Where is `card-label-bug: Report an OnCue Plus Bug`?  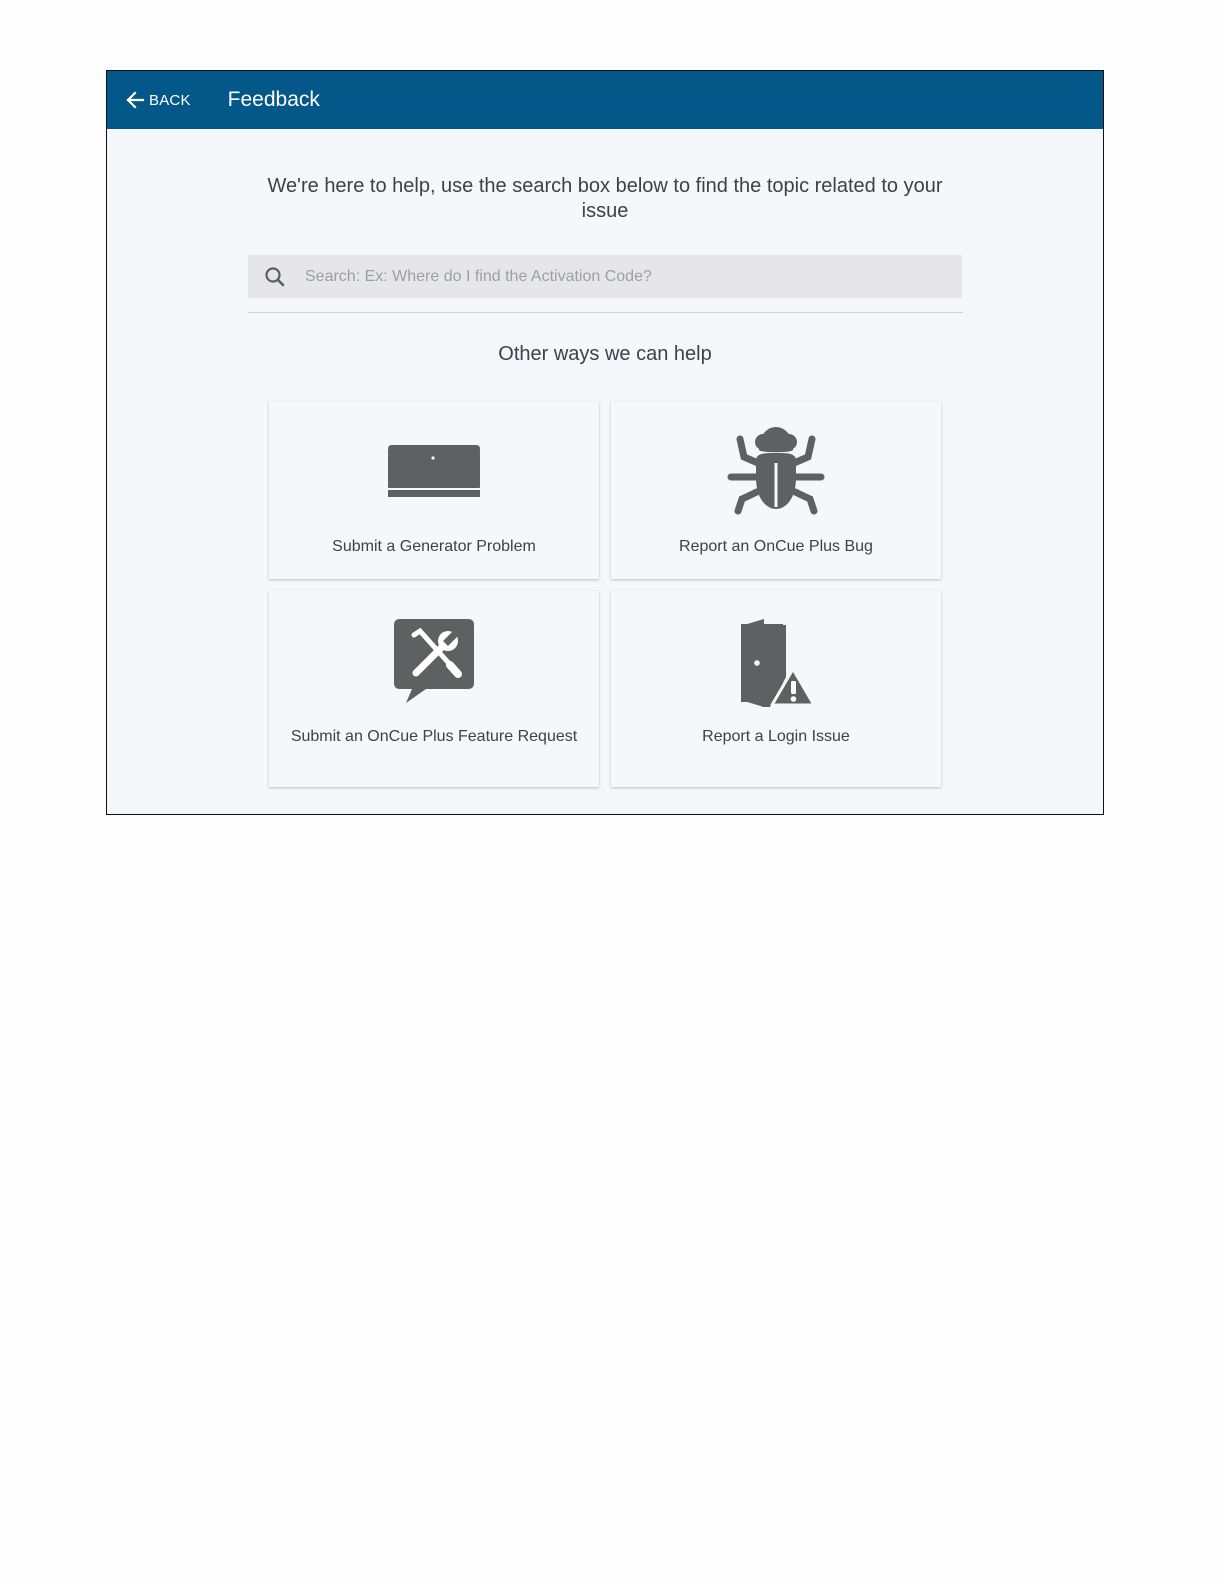 card-label-bug: Report an OnCue Plus Bug is located at coordinates (776, 546).